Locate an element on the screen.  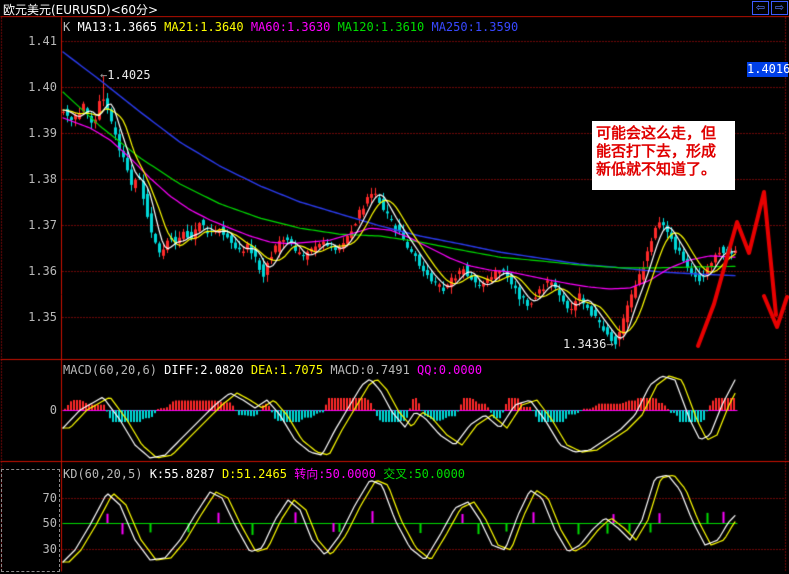
legend-k-label: K is located at coordinates (70, 27).